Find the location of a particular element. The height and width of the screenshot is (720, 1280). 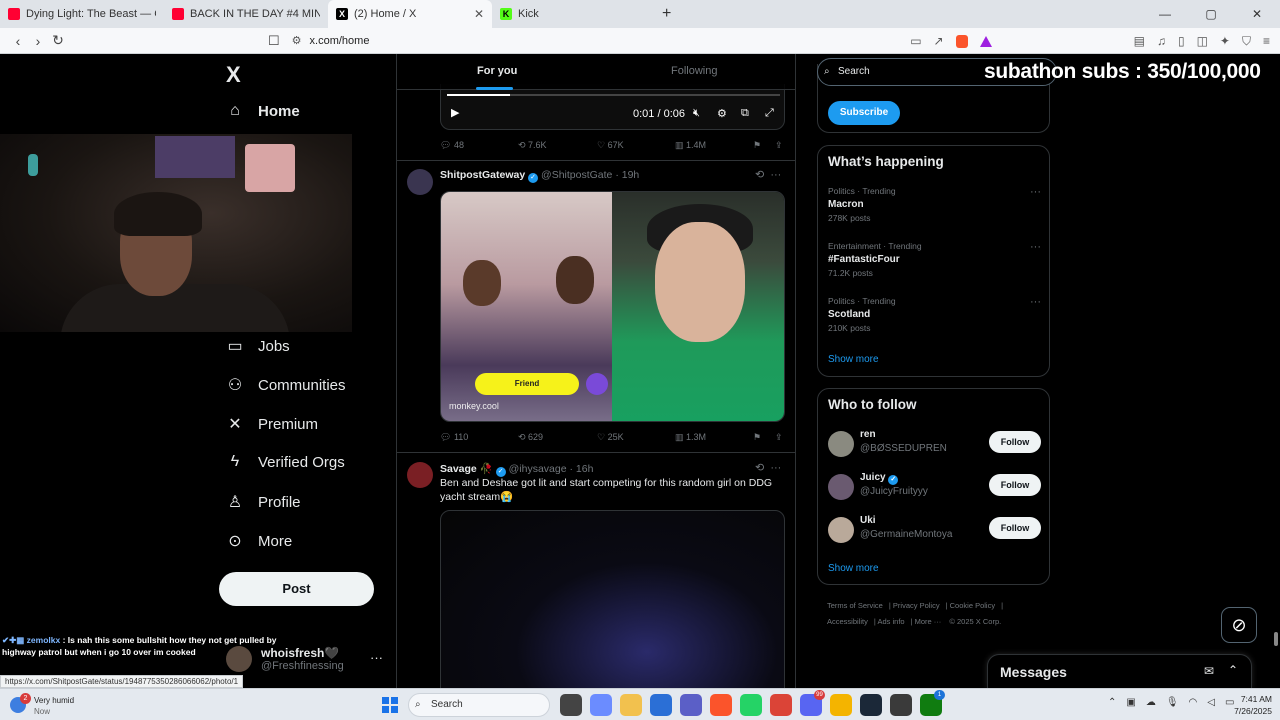

onedrive-icon: ☁ is located at coordinates (1151, 702).